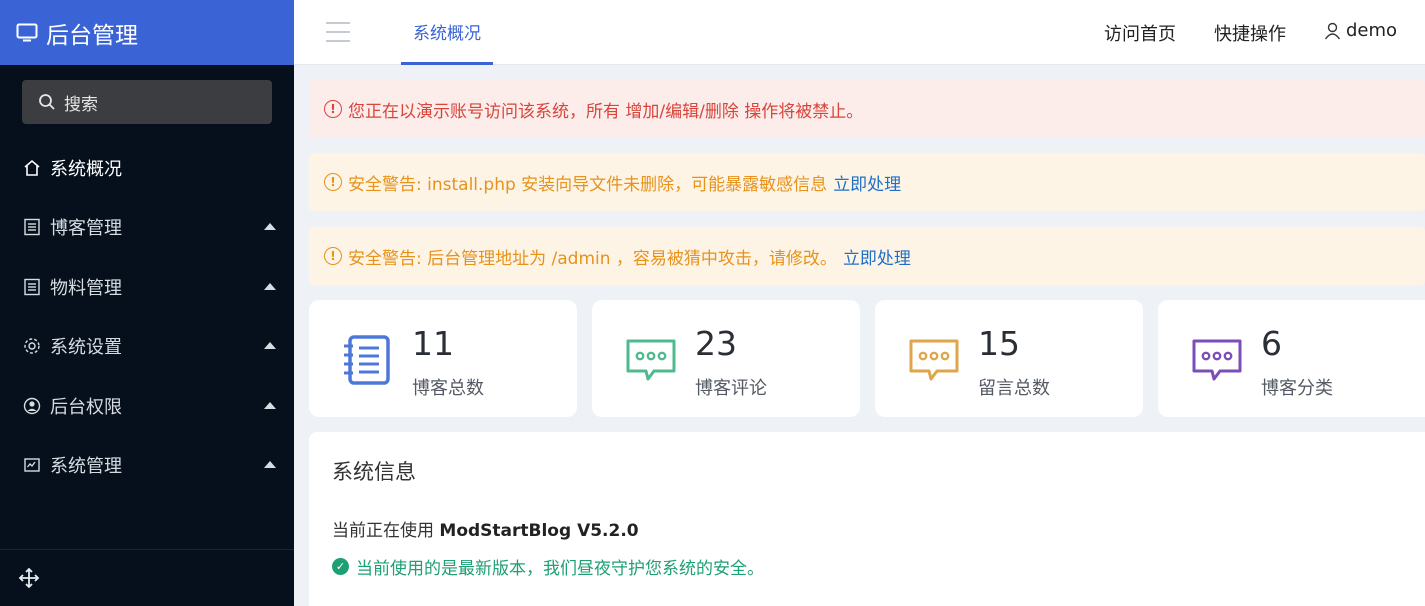  What do you see at coordinates (433, 343) in the screenshot?
I see `stat-value: 11` at bounding box center [433, 343].